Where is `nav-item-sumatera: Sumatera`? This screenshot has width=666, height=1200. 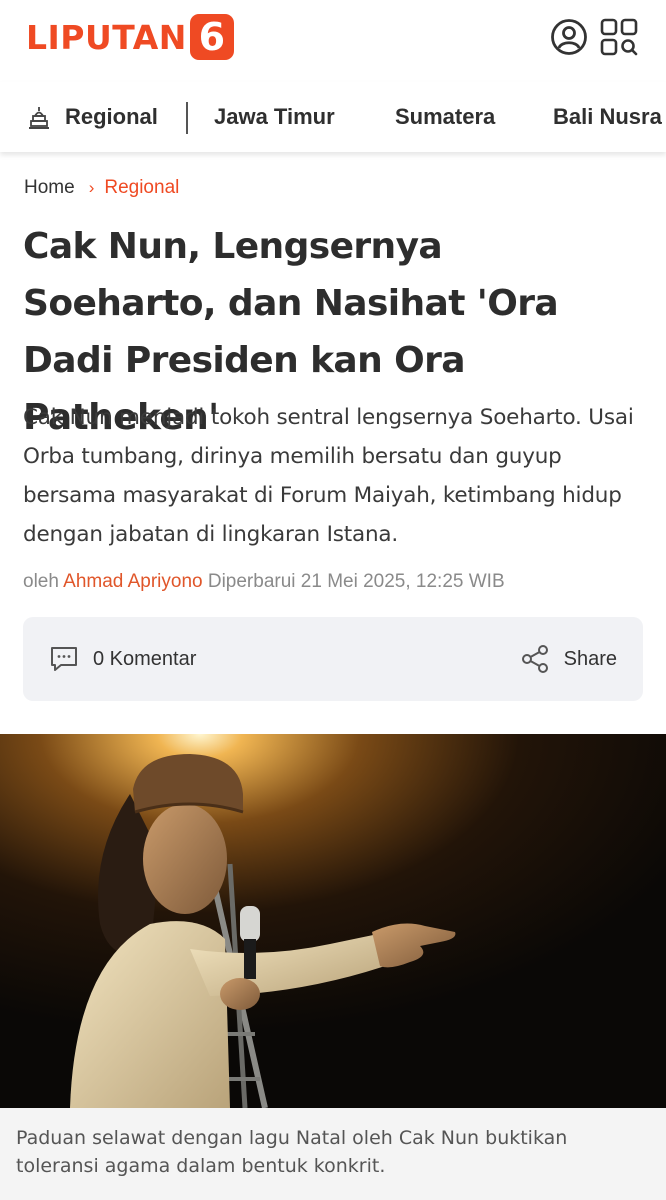
nav-item-sumatera: Sumatera is located at coordinates (445, 117).